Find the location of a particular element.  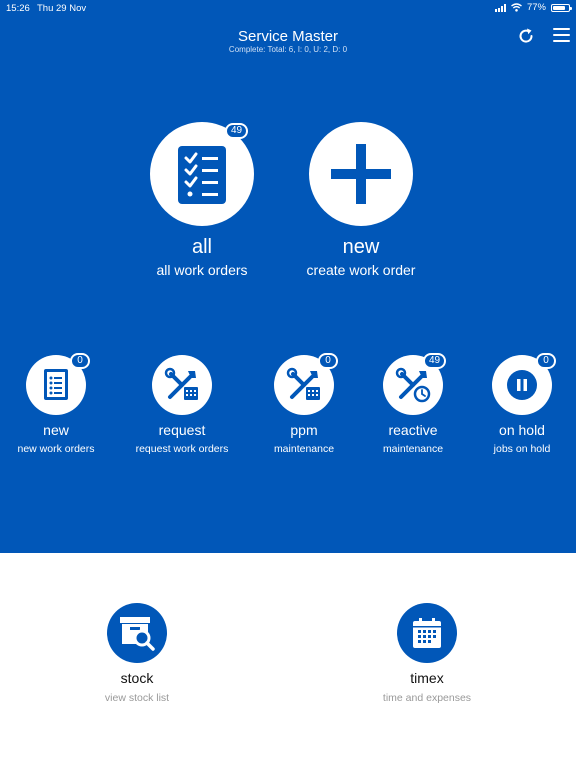

stock-tile: stock view stock list is located at coordinates (137, 653).